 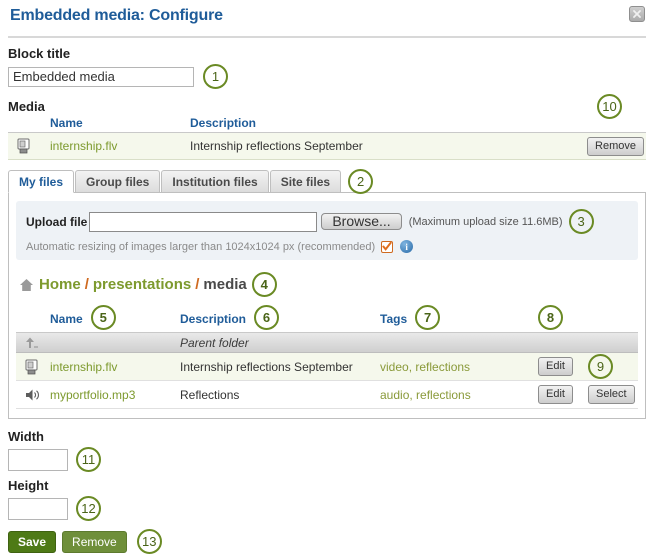 What do you see at coordinates (28, 485) in the screenshot?
I see `height-label: Height` at bounding box center [28, 485].